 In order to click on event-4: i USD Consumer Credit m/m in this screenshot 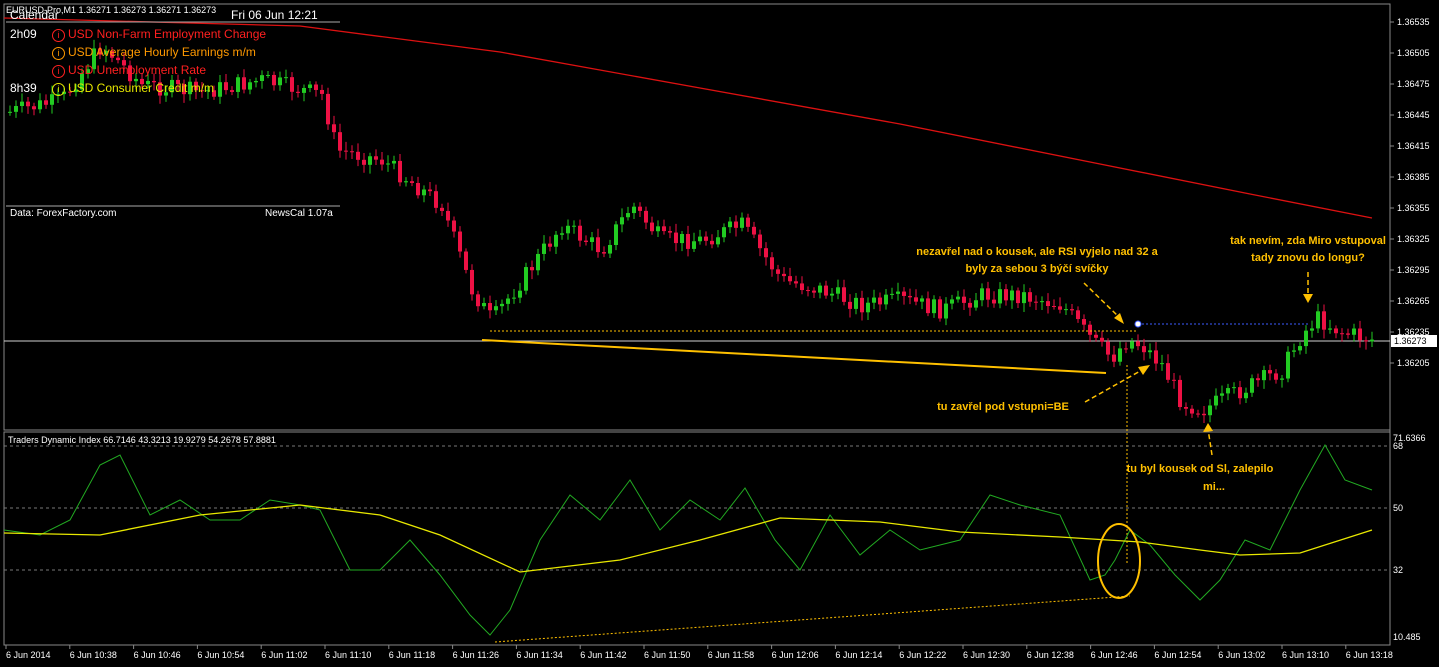, I will do `click(133, 88)`.